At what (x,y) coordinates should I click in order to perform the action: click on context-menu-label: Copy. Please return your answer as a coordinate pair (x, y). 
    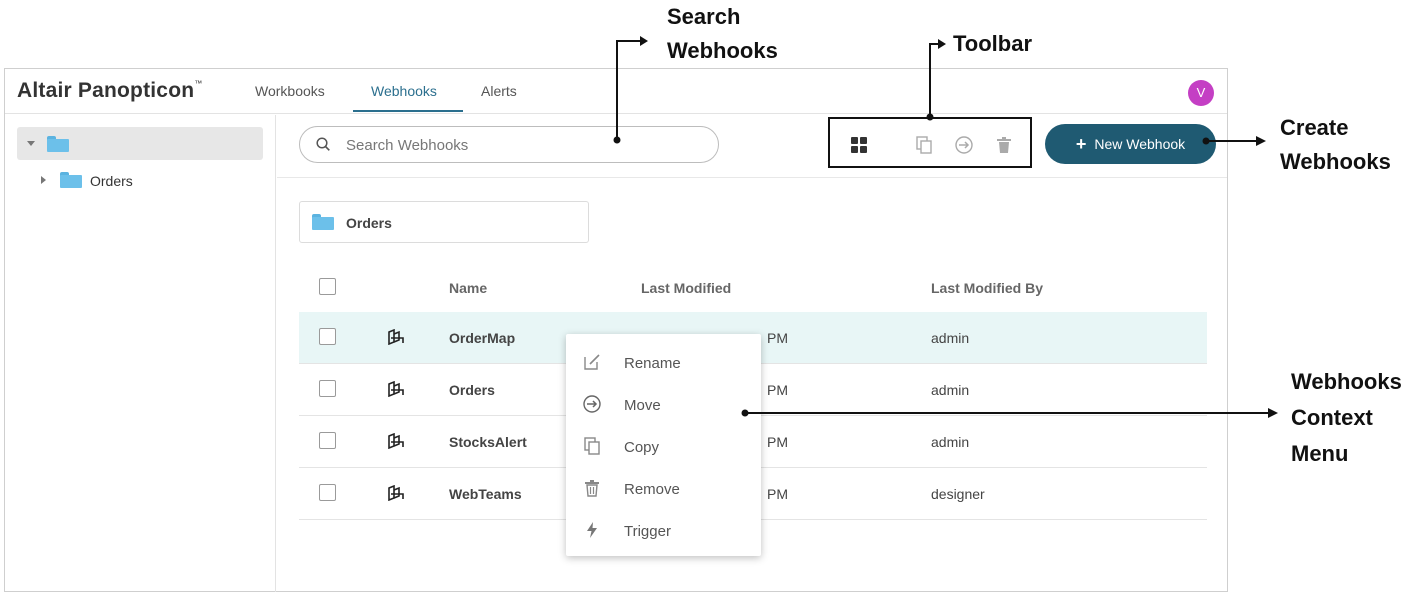
    Looking at the image, I should click on (642, 447).